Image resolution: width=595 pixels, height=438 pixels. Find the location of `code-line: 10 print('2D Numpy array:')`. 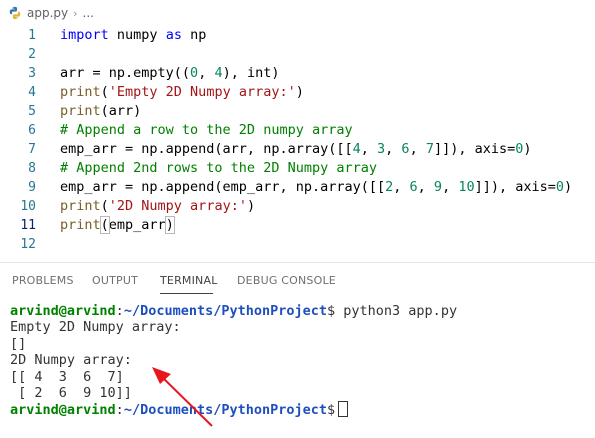

code-line: 10 print('2D Numpy array:') is located at coordinates (297, 206).